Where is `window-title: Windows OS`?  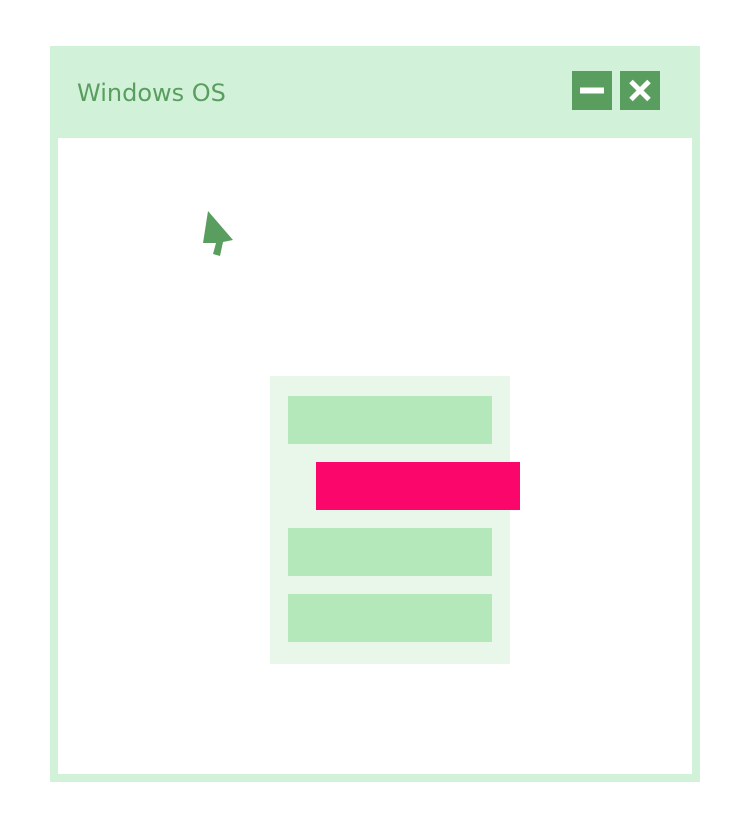
window-title: Windows OS is located at coordinates (151, 93).